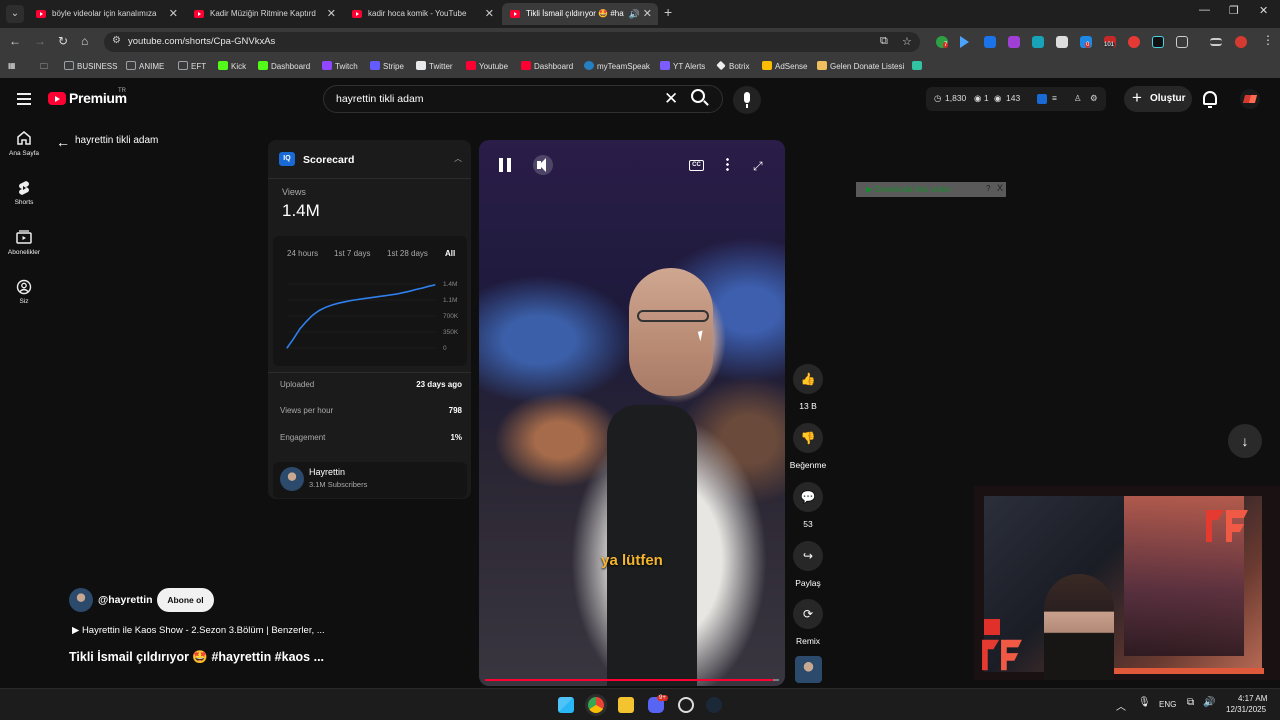 The height and width of the screenshot is (720, 1280). I want to click on volume-tray-icon: 🔊, so click(1209, 702).